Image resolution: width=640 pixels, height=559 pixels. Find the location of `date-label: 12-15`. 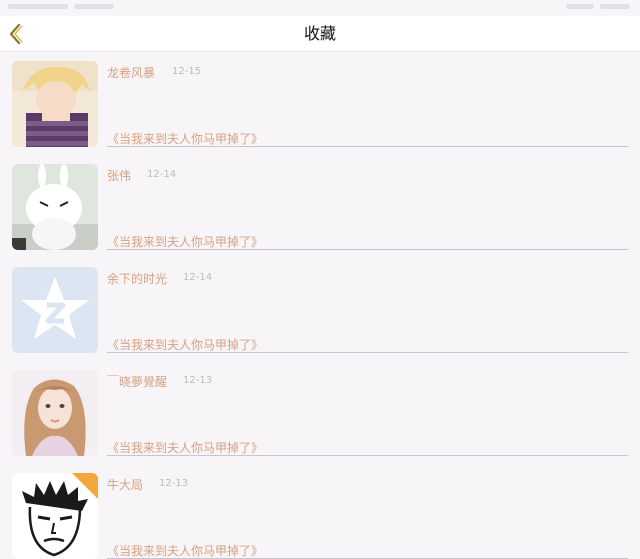

date-label: 12-15 is located at coordinates (187, 71).